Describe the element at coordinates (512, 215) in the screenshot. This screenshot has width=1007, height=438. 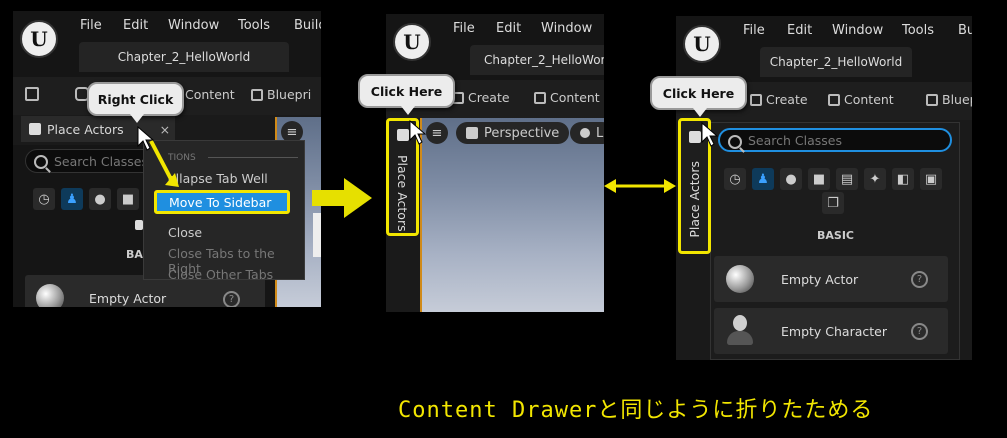
I see `level-viewport` at that location.